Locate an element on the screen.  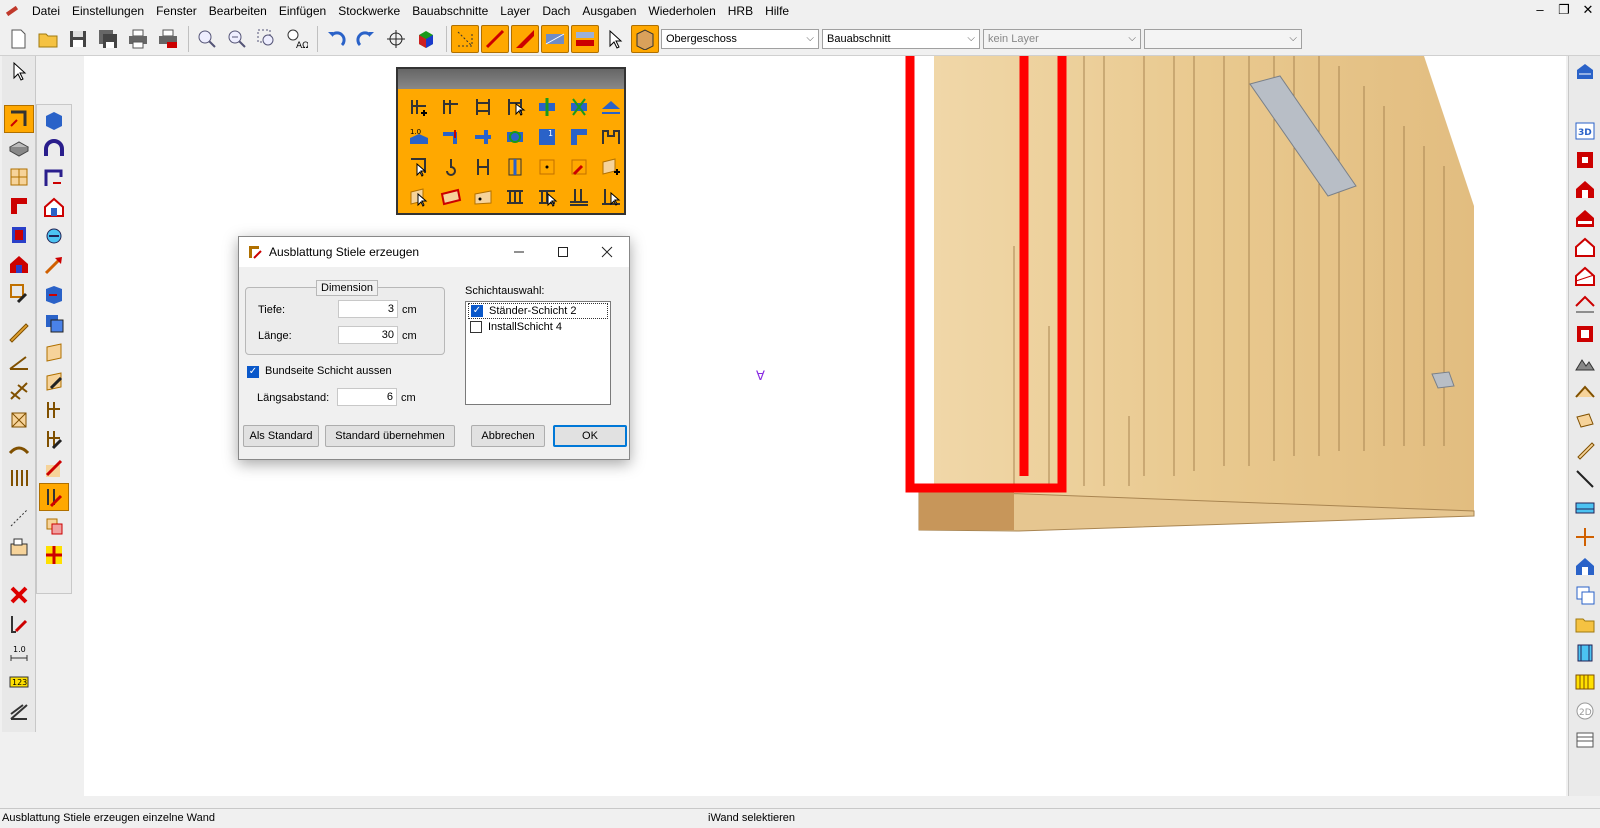
plan-frame-button is located at coordinates (1585, 334).